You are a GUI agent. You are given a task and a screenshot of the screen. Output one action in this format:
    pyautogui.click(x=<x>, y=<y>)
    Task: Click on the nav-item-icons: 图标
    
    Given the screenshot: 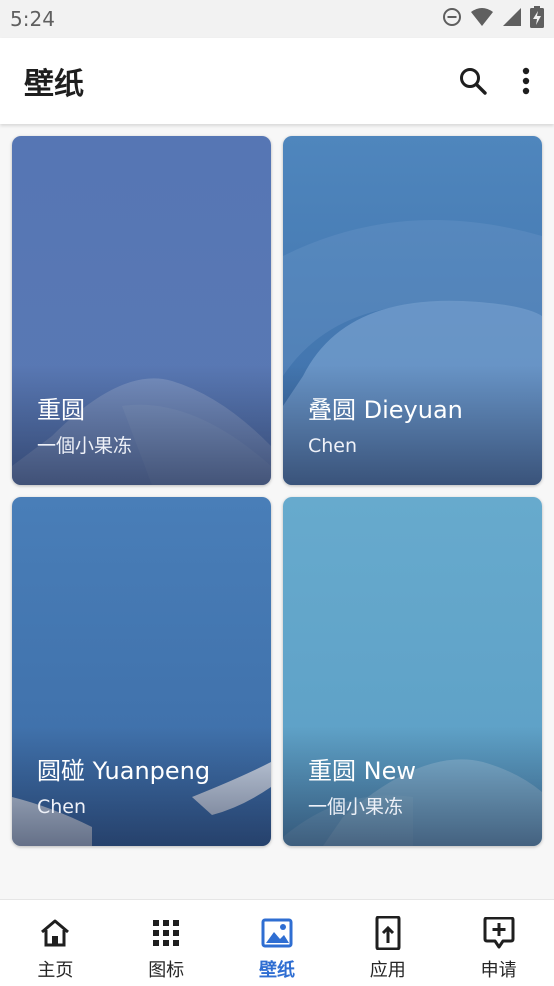 What is the action you would take?
    pyautogui.click(x=166, y=943)
    